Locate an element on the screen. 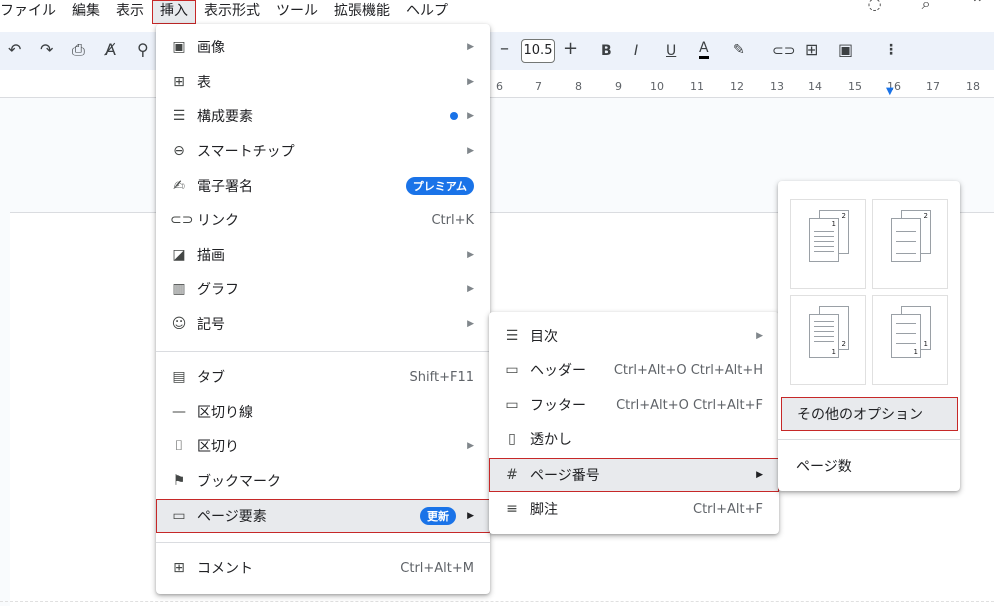 This screenshot has height=607, width=994. shortcut-text: Ctrl+K is located at coordinates (452, 220).